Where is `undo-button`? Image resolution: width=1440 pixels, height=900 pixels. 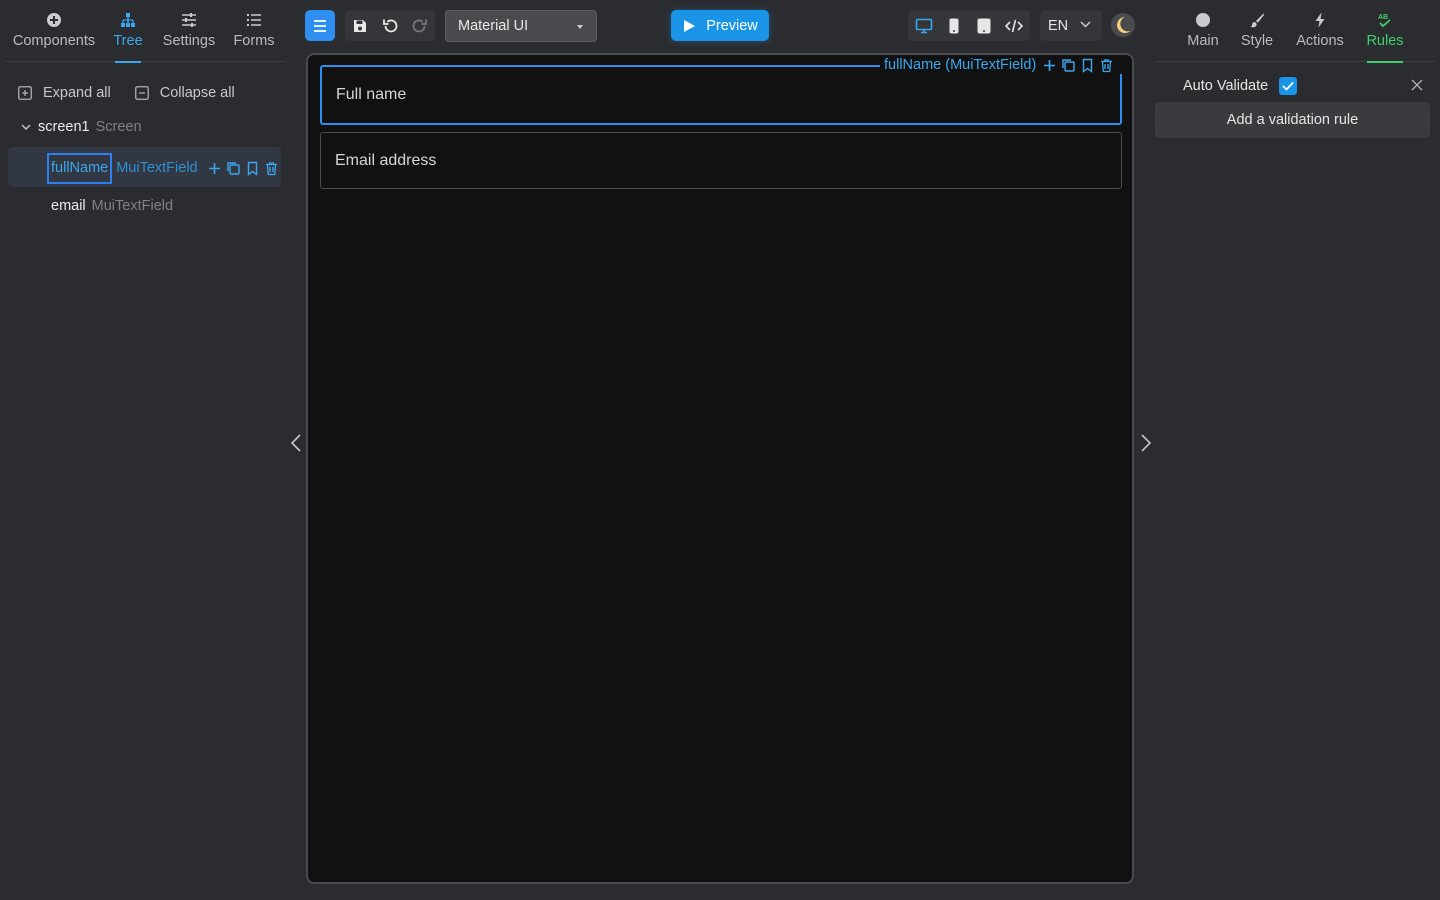 undo-button is located at coordinates (390, 25).